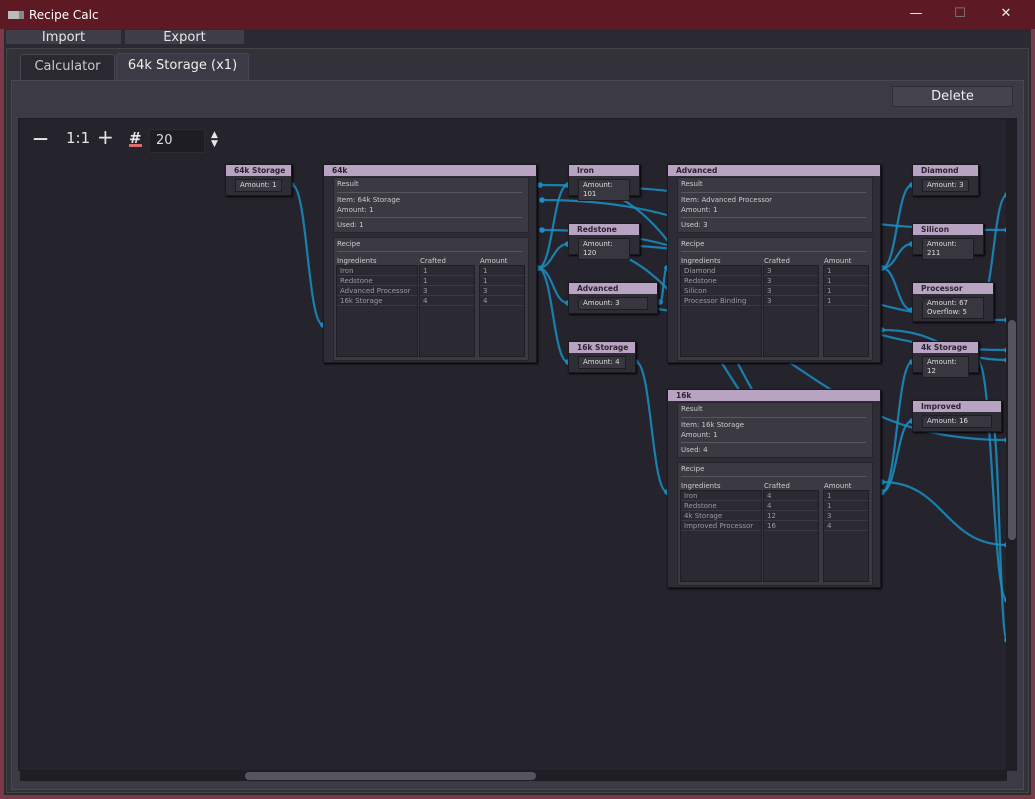 The image size is (1035, 799). I want to click on crafted-list: 4 4 12 16, so click(791, 536).